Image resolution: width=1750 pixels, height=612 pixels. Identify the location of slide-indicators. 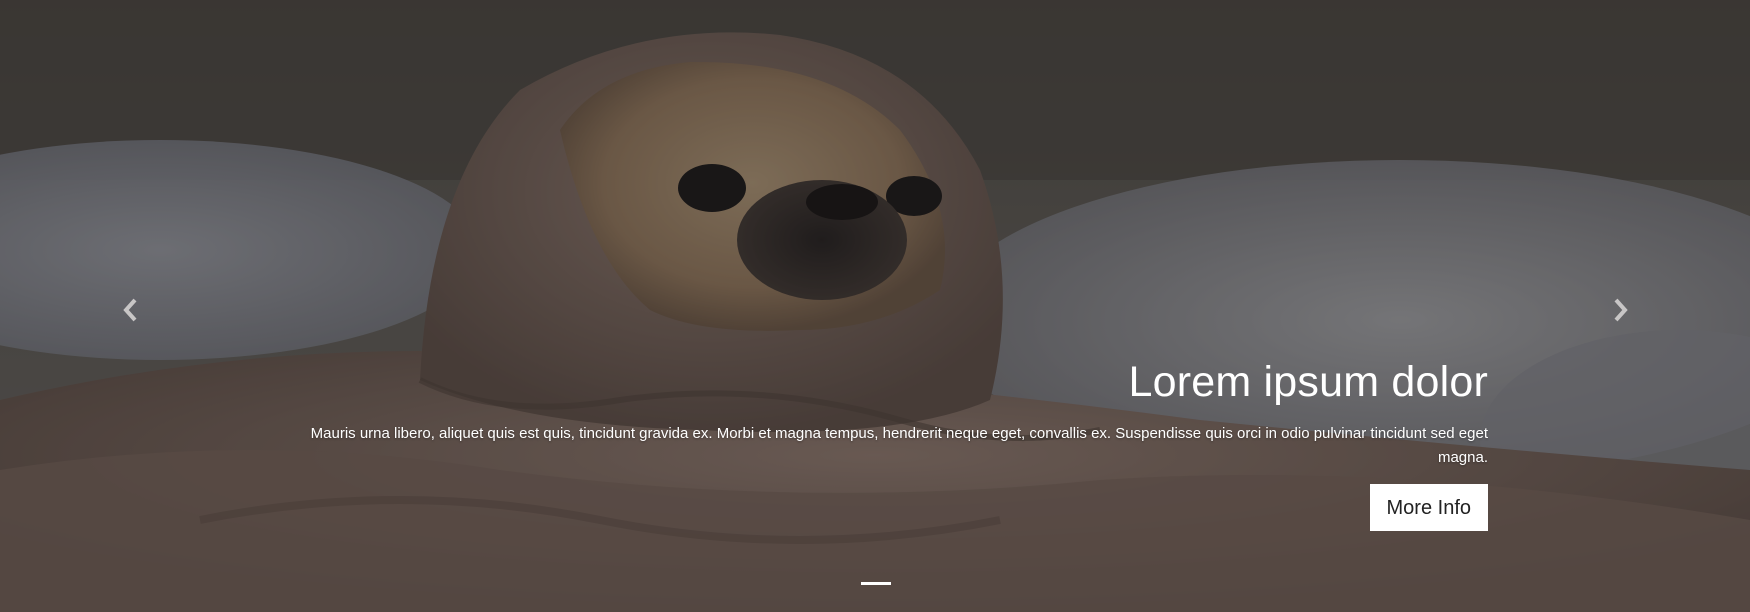
(876, 583).